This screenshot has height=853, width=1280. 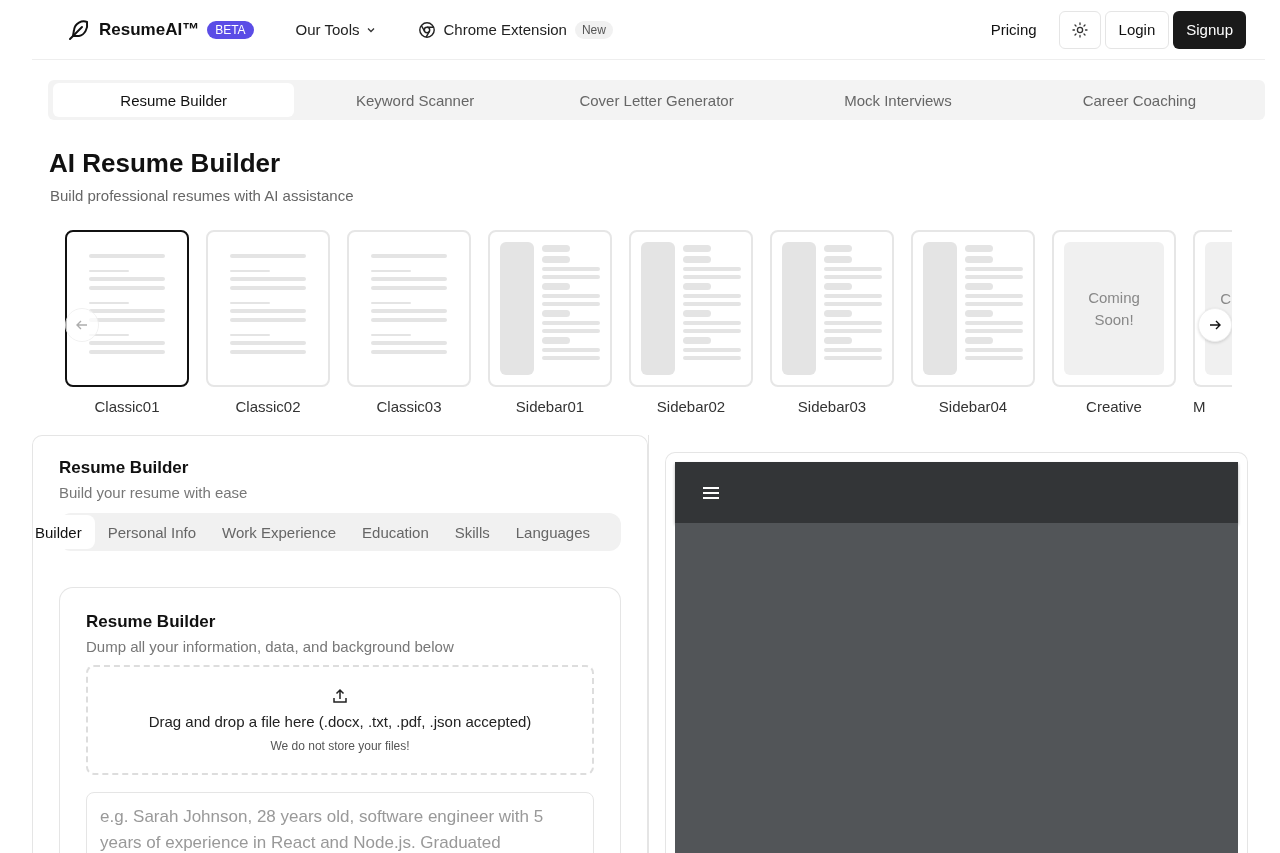 What do you see at coordinates (154, 492) in the screenshot?
I see `panel-subtitle: Build your resume with ease` at bounding box center [154, 492].